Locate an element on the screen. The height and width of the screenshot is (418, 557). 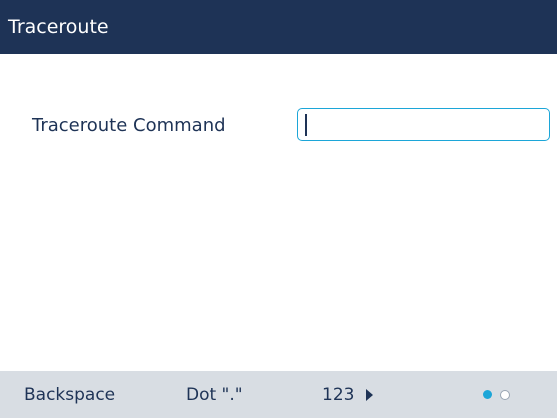
backspace-softkey-label: Backspace is located at coordinates (70, 394).